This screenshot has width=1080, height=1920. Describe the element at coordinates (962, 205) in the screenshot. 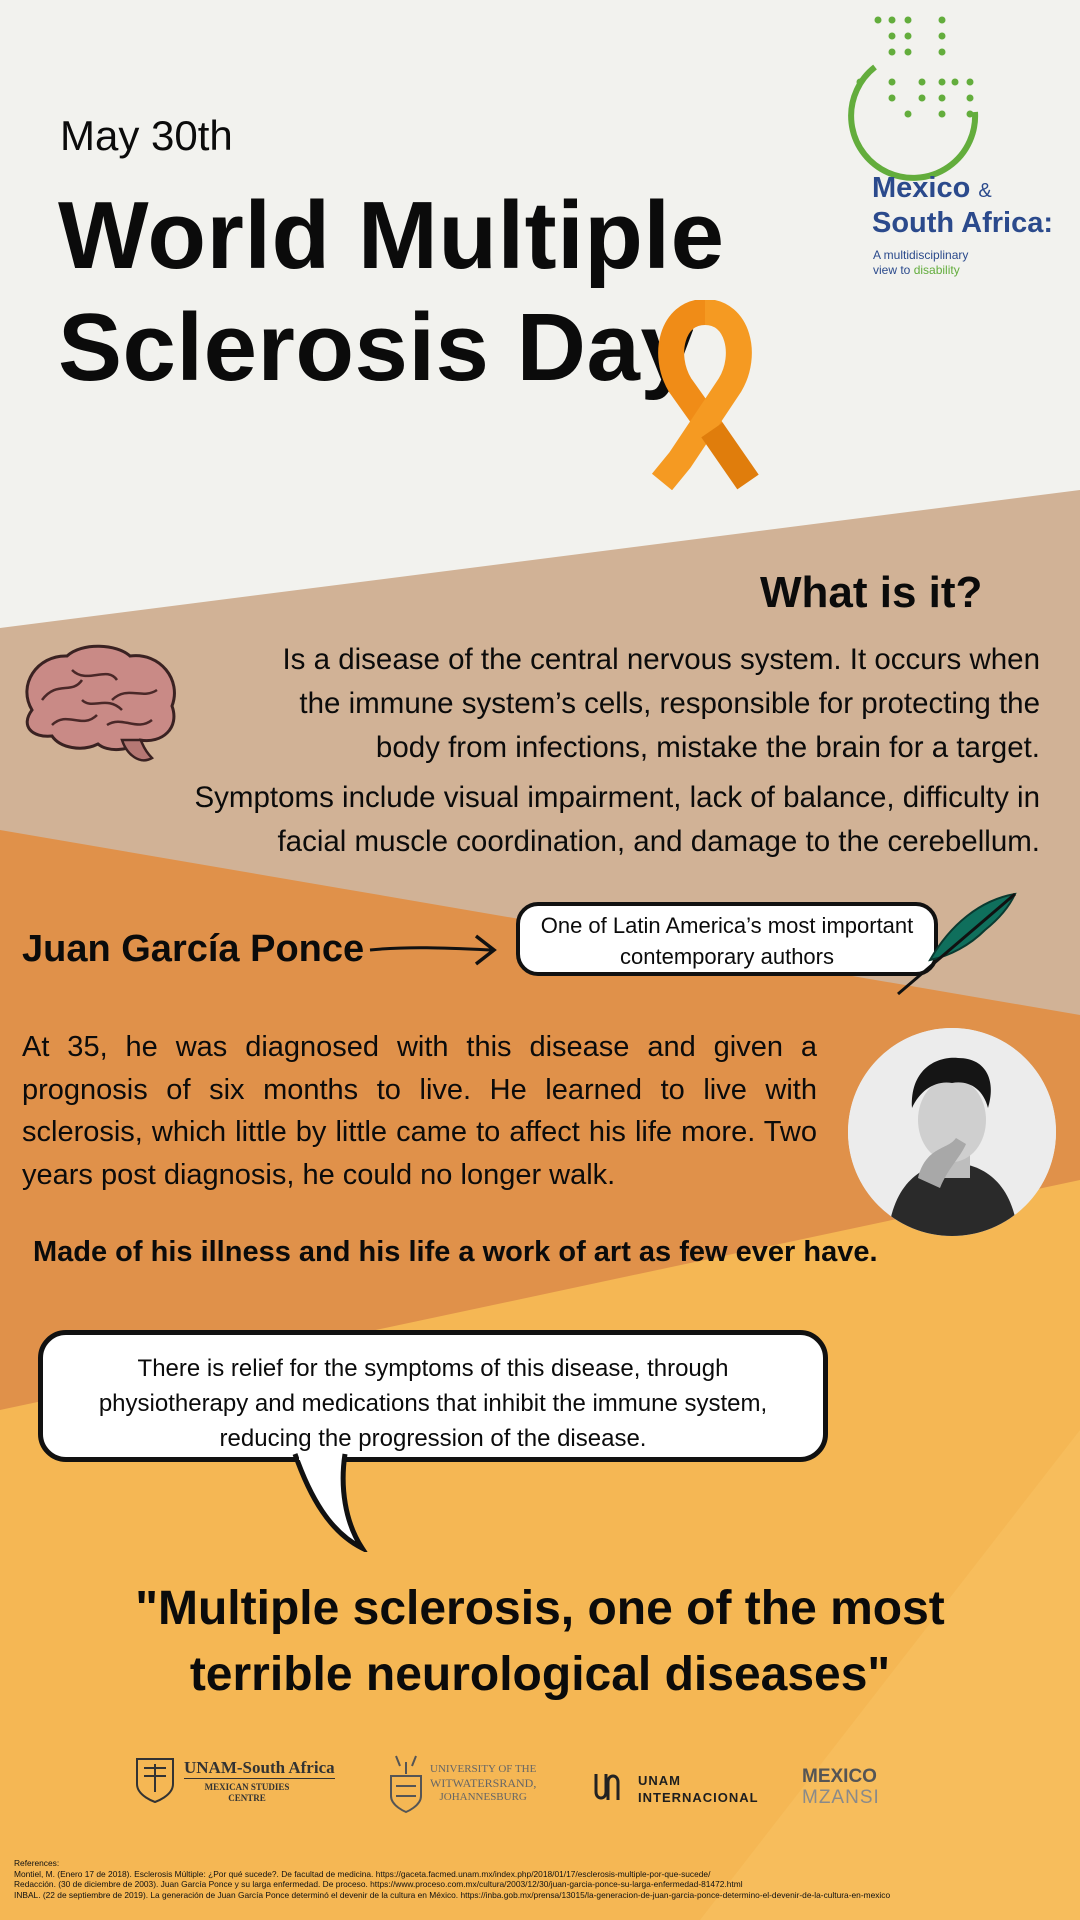

I see `logo-wordmark: Mexico & South Africa:` at that location.